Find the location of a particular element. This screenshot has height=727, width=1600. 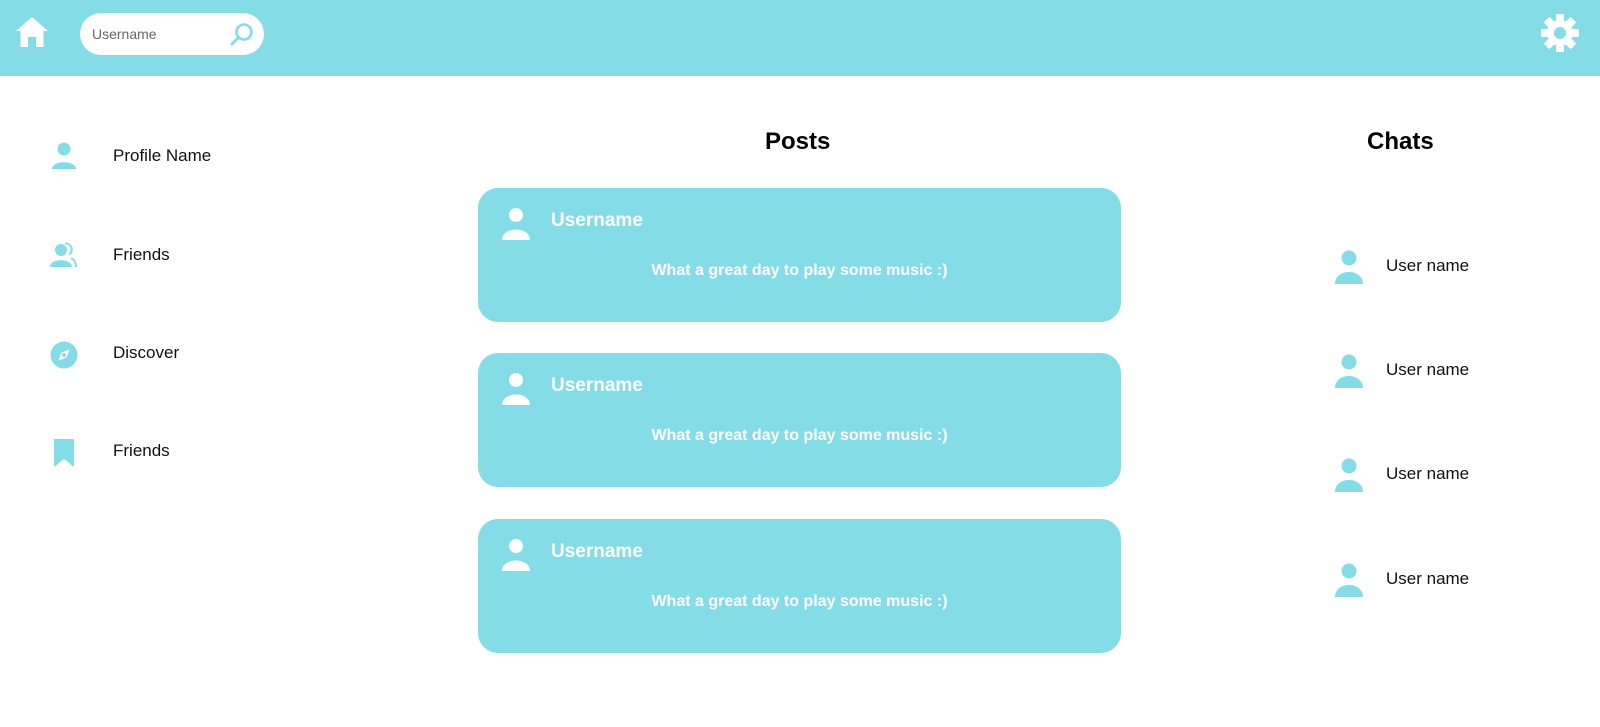

sidebar-item-friends: Friends is located at coordinates (154, 255).